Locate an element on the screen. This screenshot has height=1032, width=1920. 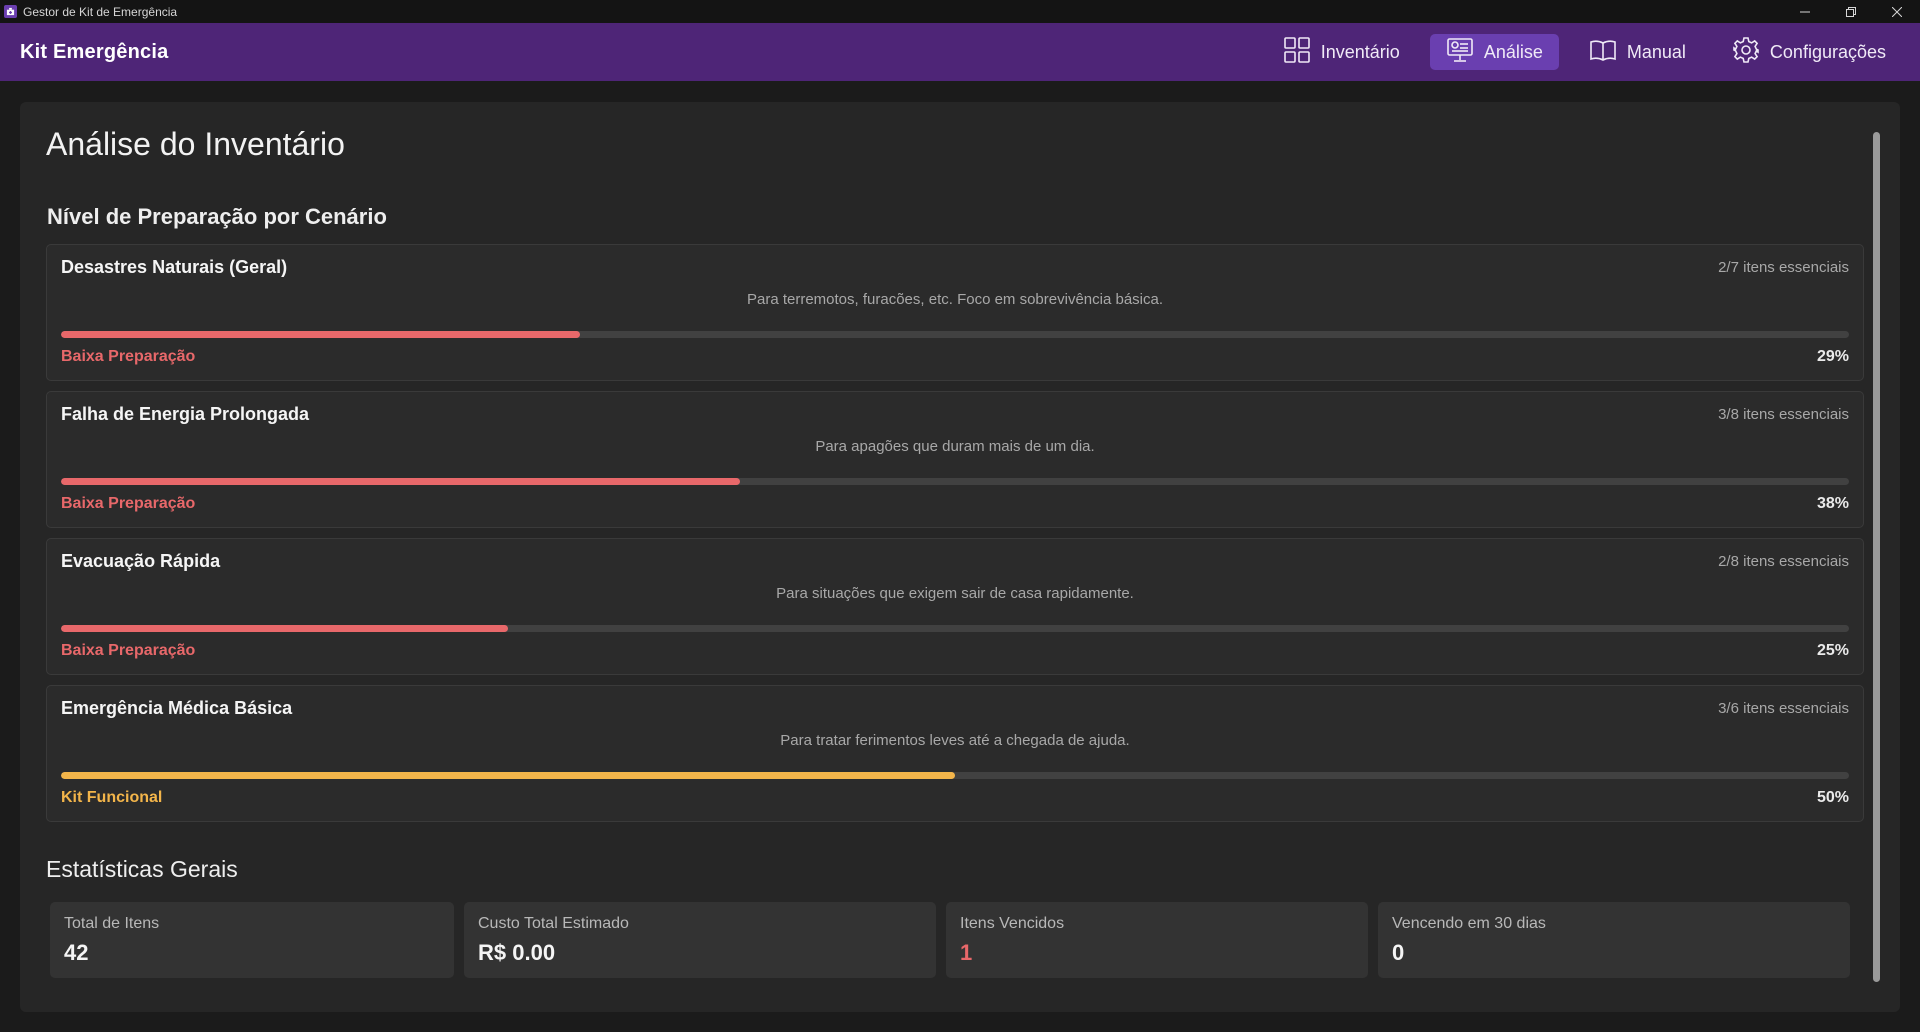
nav-inventario-label: Inventário is located at coordinates (1360, 51).